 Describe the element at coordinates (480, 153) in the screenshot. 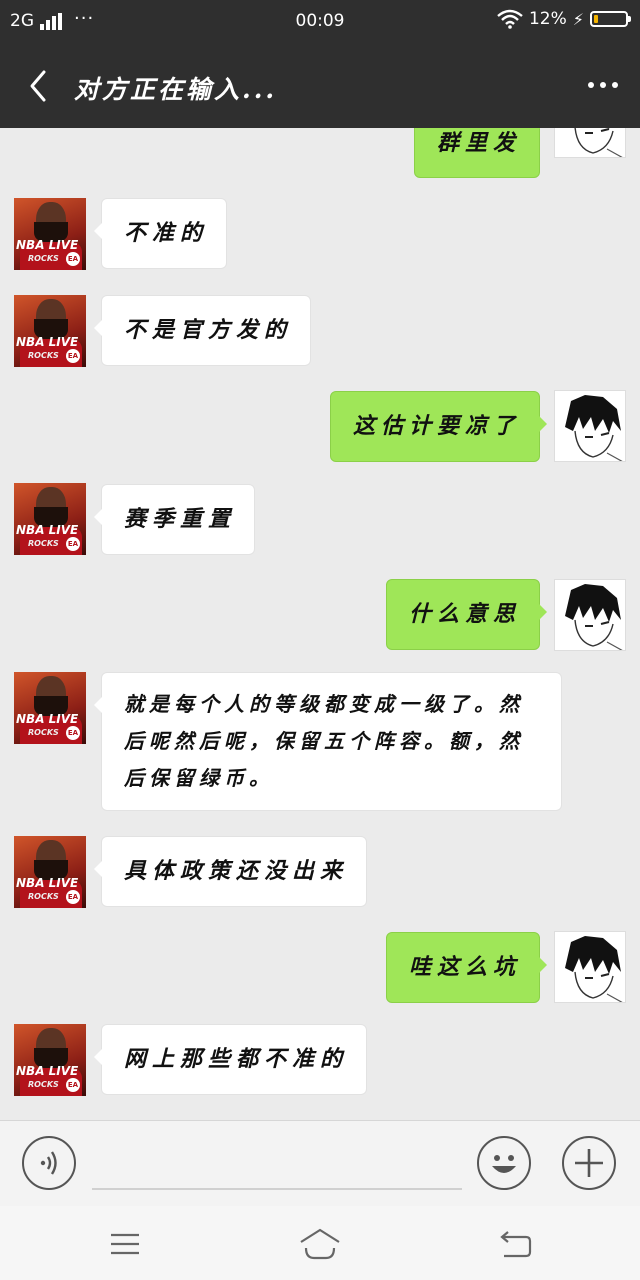

I see `message-bubble: 群里发` at that location.